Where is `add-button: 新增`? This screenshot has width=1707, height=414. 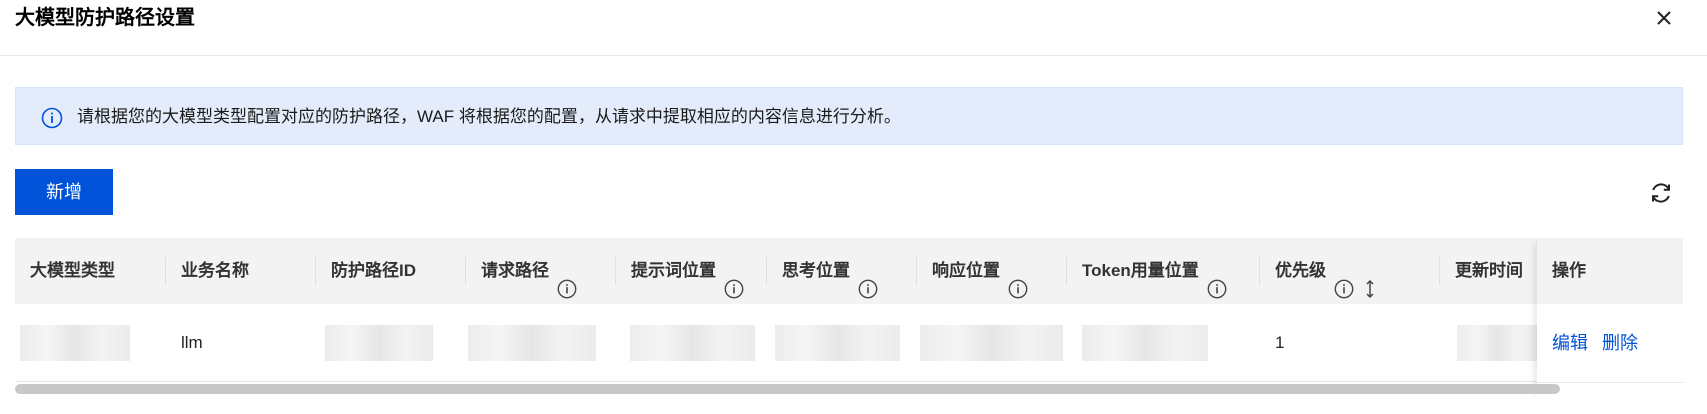 add-button: 新增 is located at coordinates (64, 192).